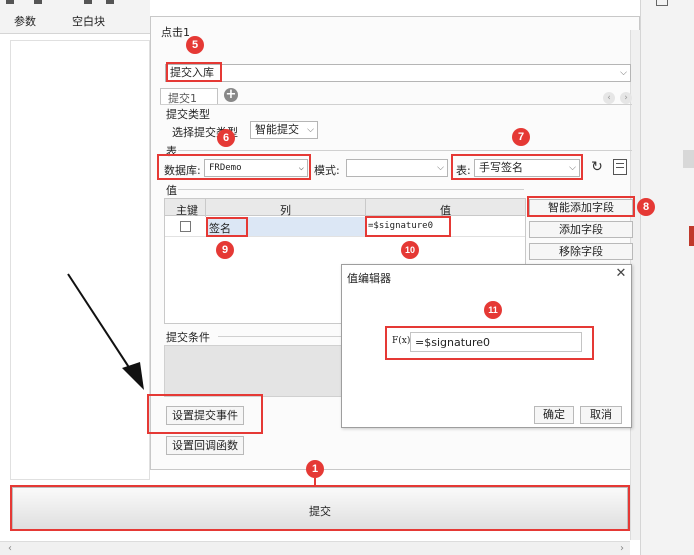 This screenshot has height=555, width=694. What do you see at coordinates (88, 21) in the screenshot?
I see `widget-tab-blank: 空白块` at bounding box center [88, 21].